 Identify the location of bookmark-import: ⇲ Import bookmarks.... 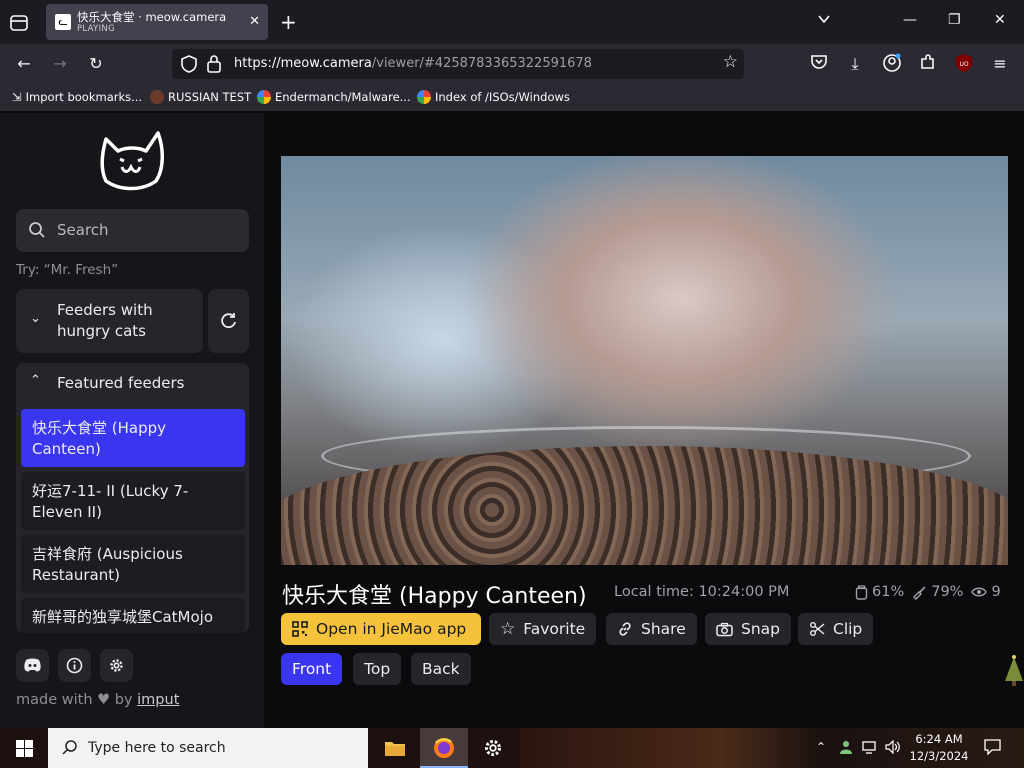
(77, 97).